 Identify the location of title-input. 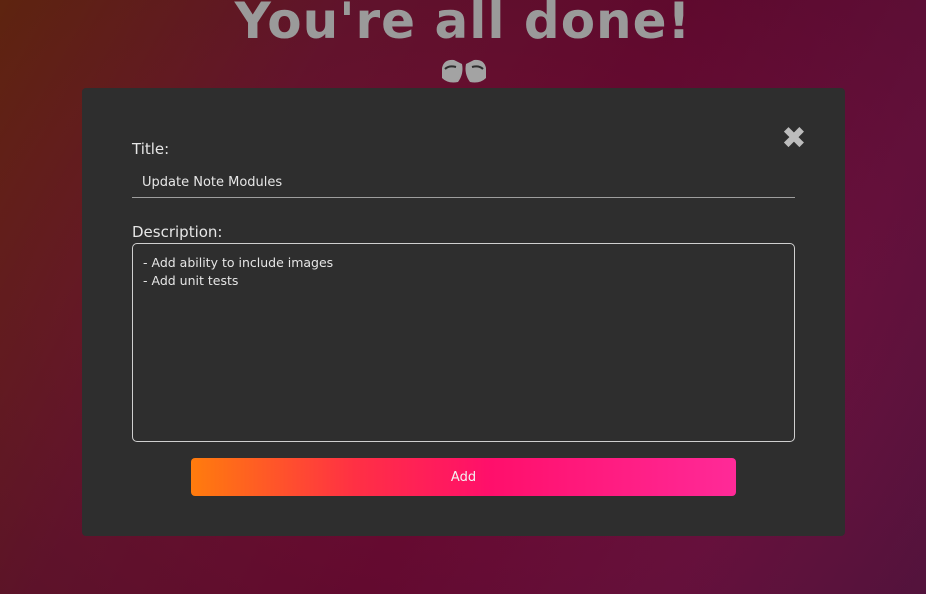
(463, 182).